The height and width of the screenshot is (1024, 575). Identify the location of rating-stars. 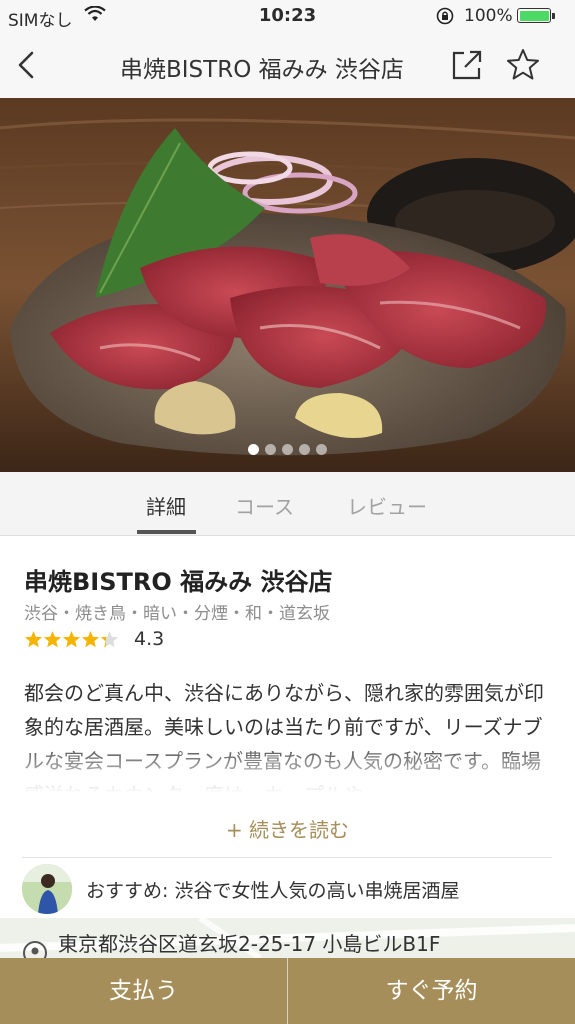
(71, 639).